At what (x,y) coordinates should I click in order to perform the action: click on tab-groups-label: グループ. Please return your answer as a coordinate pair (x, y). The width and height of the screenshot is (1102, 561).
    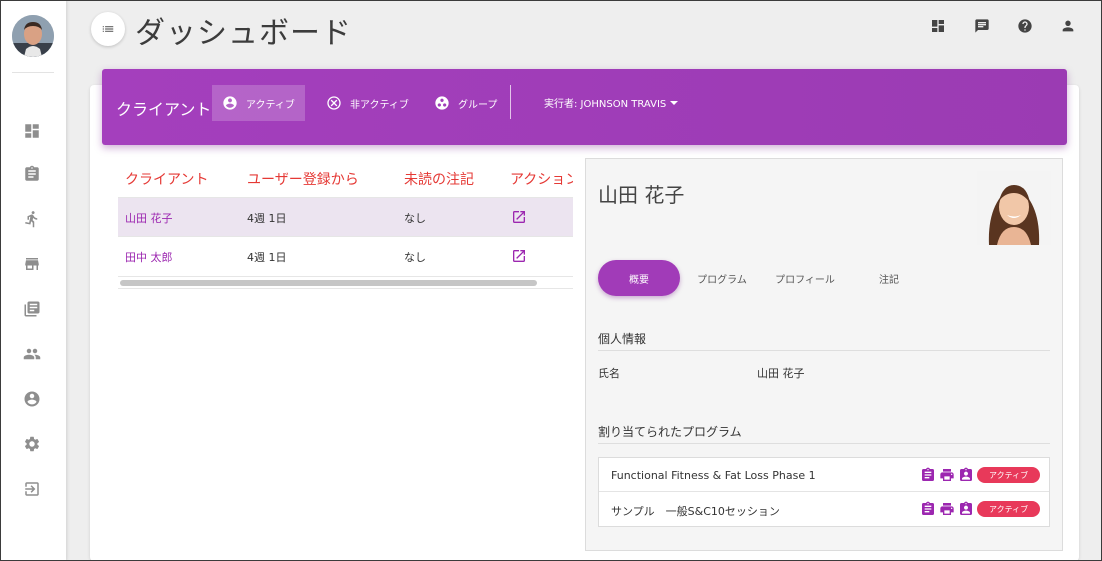
    Looking at the image, I should click on (478, 105).